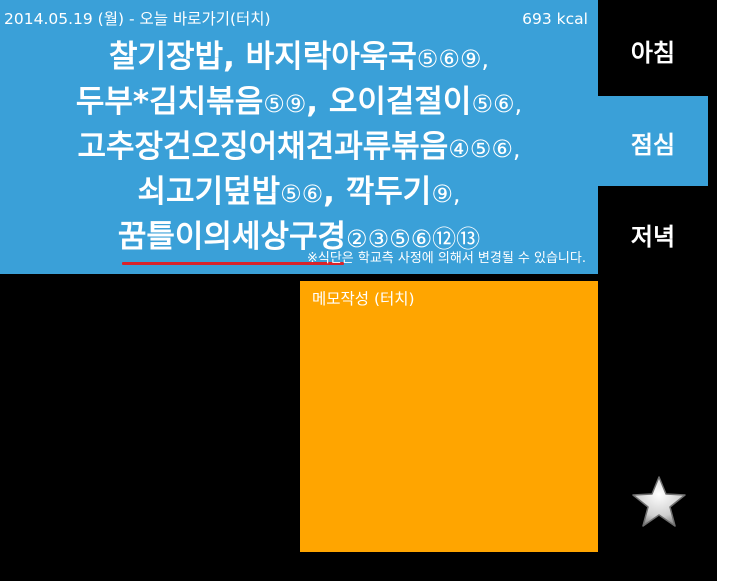 The height and width of the screenshot is (581, 732). Describe the element at coordinates (484, 149) in the screenshot. I see `allergen-numbers: ④⑤⑥,` at that location.